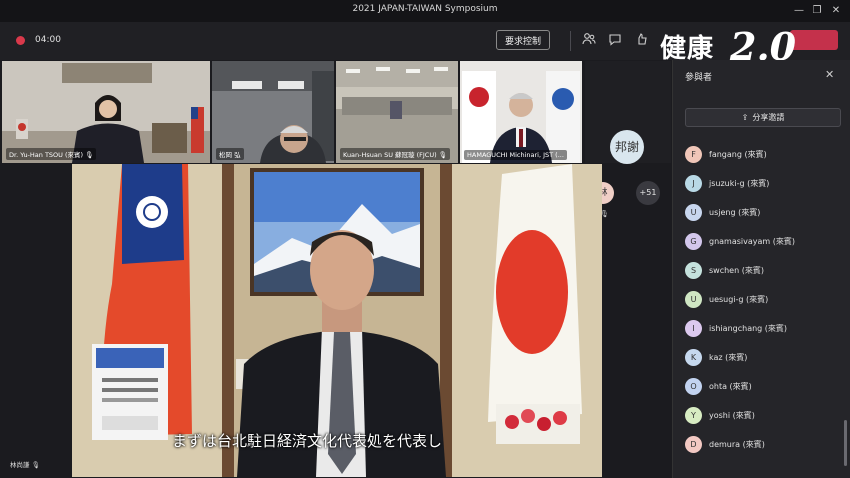 Image resolution: width=850 pixels, height=478 pixels. What do you see at coordinates (693, 241) in the screenshot?
I see `participant-avatar: G` at bounding box center [693, 241].